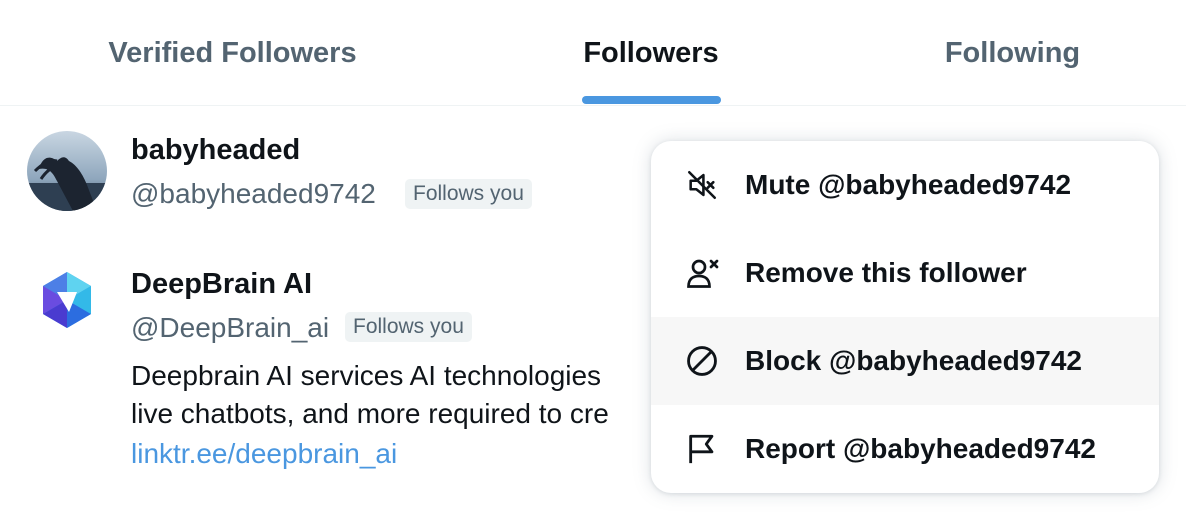 The width and height of the screenshot is (1186, 517). I want to click on tab-followers: Followers, so click(651, 53).